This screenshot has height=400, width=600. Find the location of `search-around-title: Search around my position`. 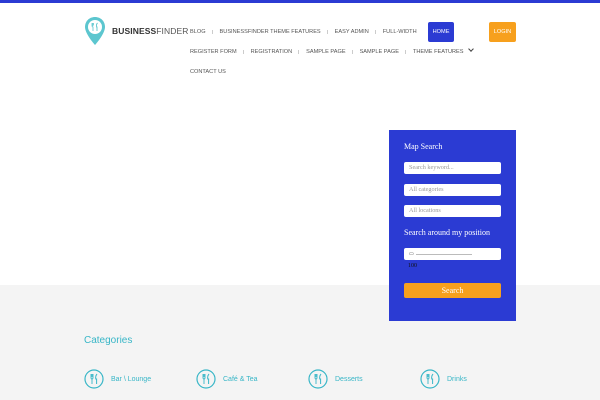

search-around-title: Search around my position is located at coordinates (447, 232).